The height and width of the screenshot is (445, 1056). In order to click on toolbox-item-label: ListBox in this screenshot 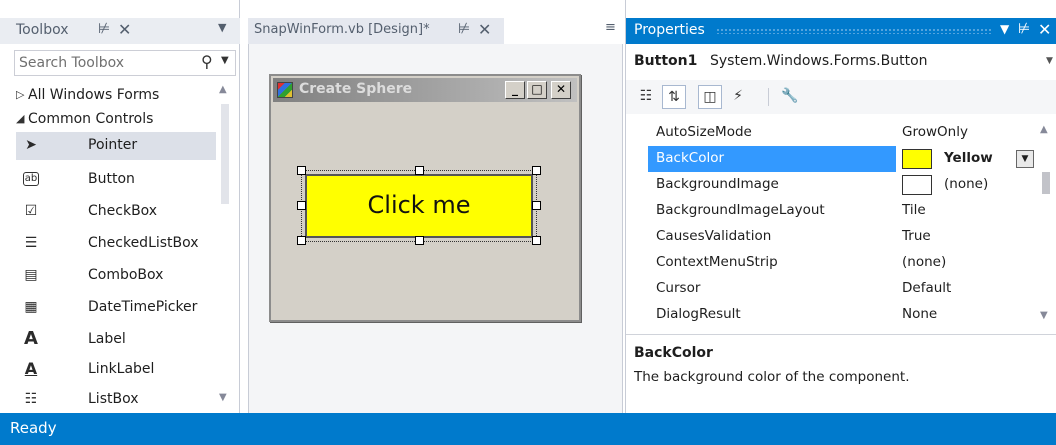, I will do `click(113, 399)`.